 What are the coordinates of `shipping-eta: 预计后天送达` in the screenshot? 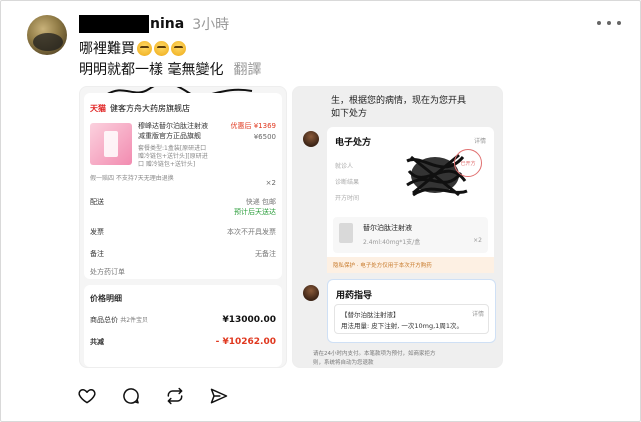 It's located at (255, 212).